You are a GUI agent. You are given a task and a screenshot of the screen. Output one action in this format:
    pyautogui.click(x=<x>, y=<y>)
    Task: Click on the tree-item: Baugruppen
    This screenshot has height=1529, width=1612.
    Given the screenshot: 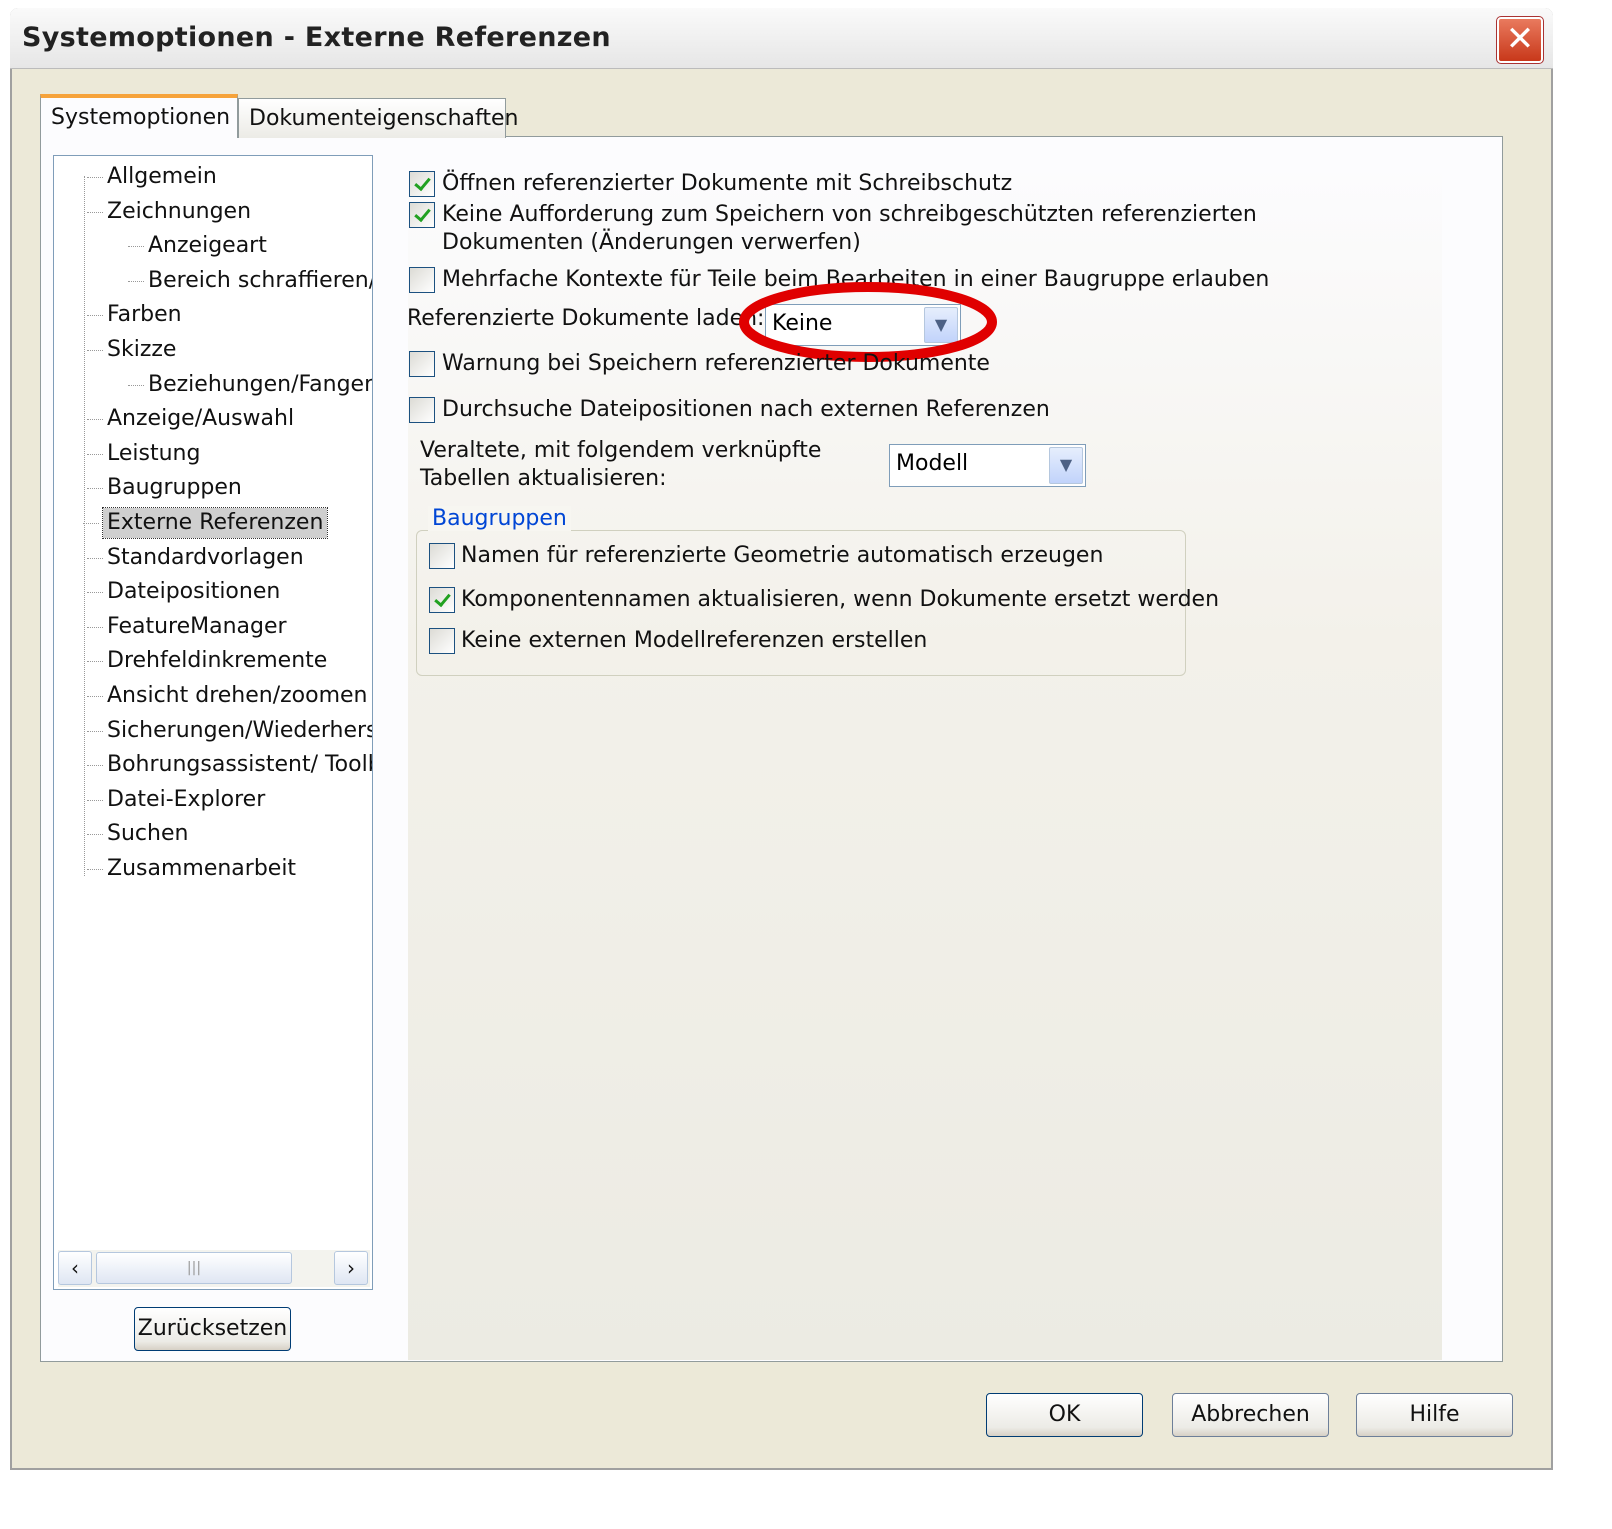 What is the action you would take?
    pyautogui.click(x=164, y=488)
    